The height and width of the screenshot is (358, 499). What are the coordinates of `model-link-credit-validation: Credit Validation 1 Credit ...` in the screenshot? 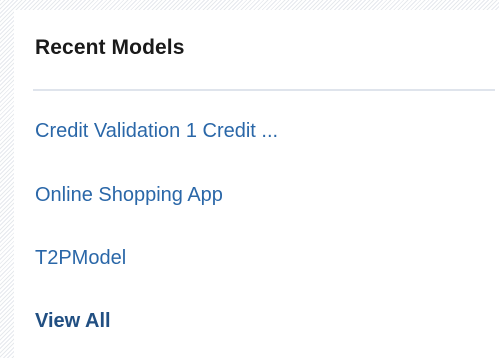 It's located at (156, 131).